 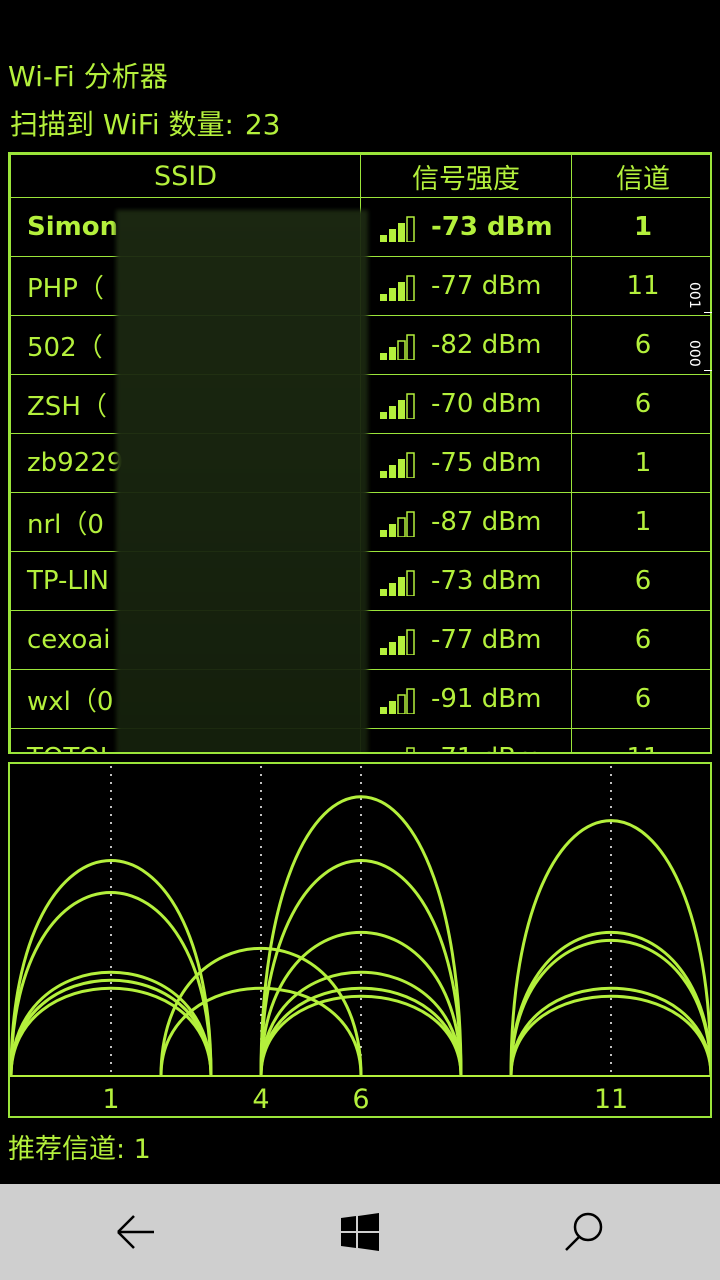 What do you see at coordinates (694, 295) in the screenshot?
I see `side-label: 001` at bounding box center [694, 295].